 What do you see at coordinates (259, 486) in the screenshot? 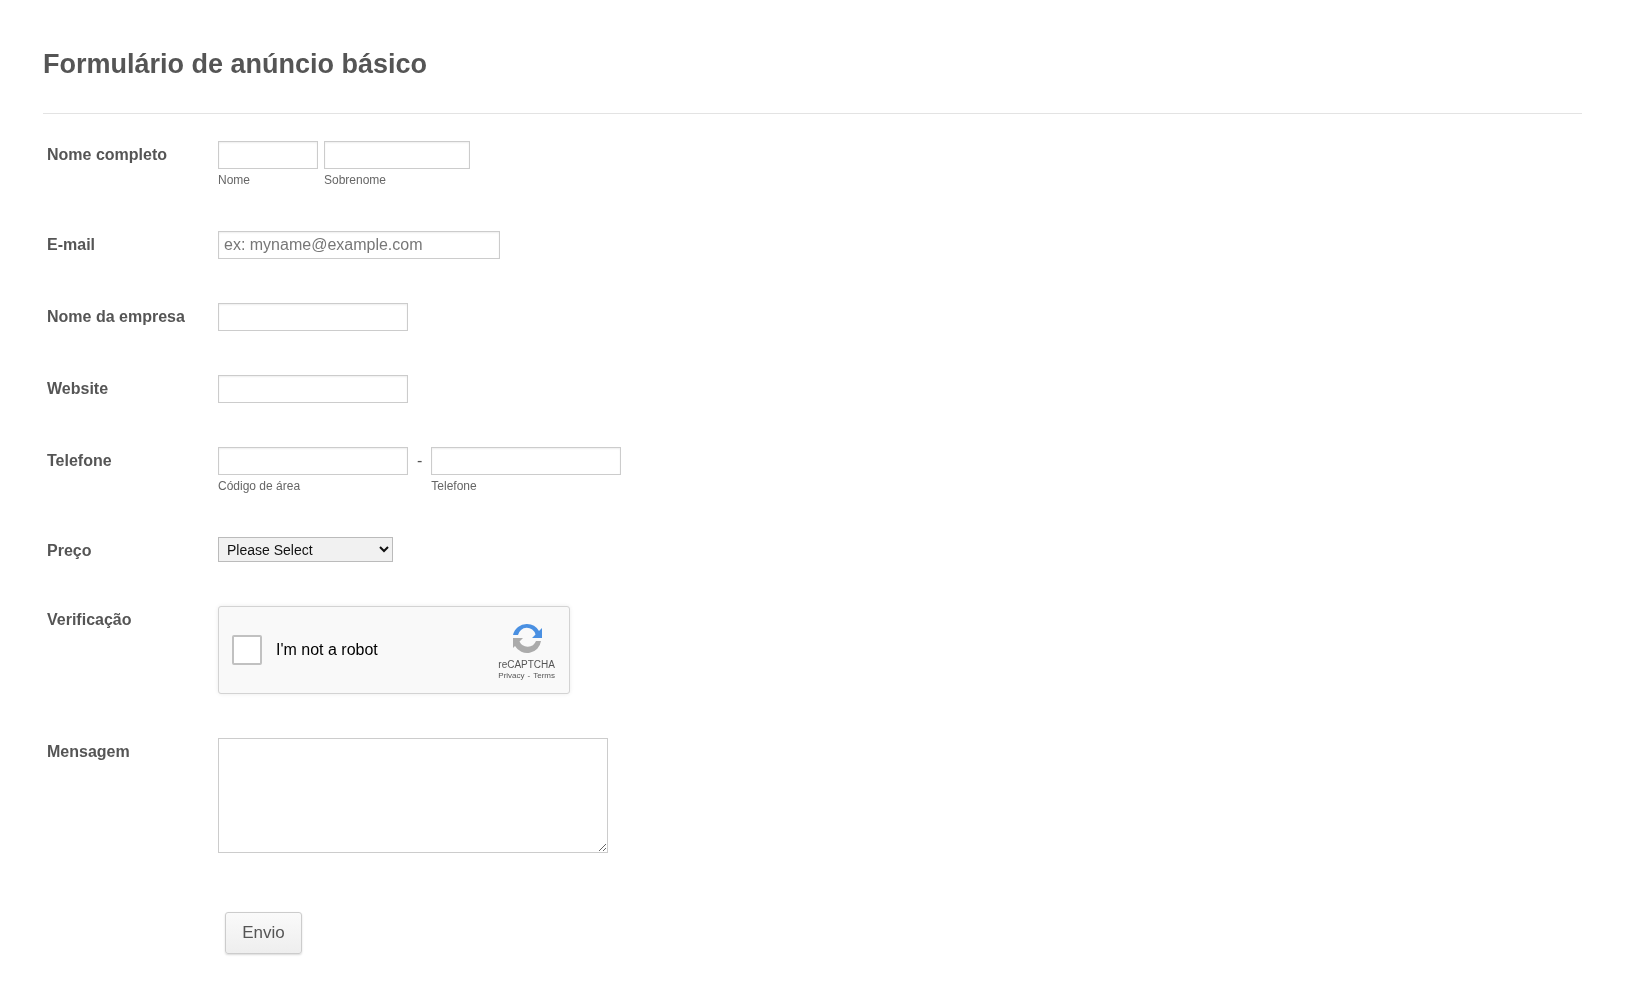
I see `field-sublabel: Código de área` at bounding box center [259, 486].